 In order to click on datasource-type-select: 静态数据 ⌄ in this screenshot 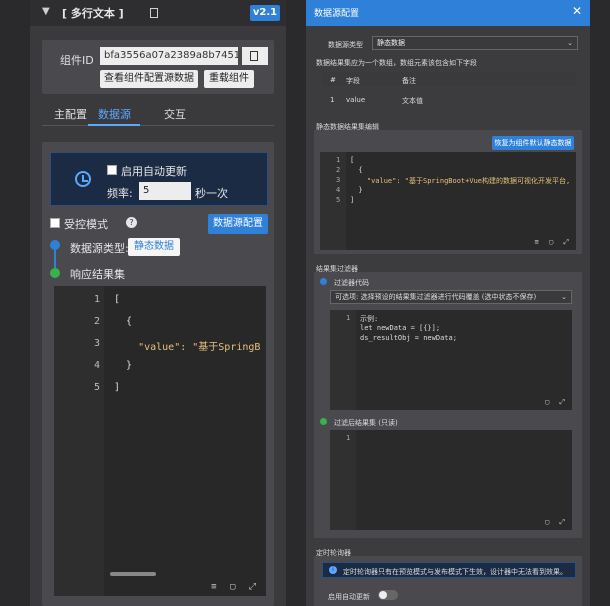, I will do `click(475, 43)`.